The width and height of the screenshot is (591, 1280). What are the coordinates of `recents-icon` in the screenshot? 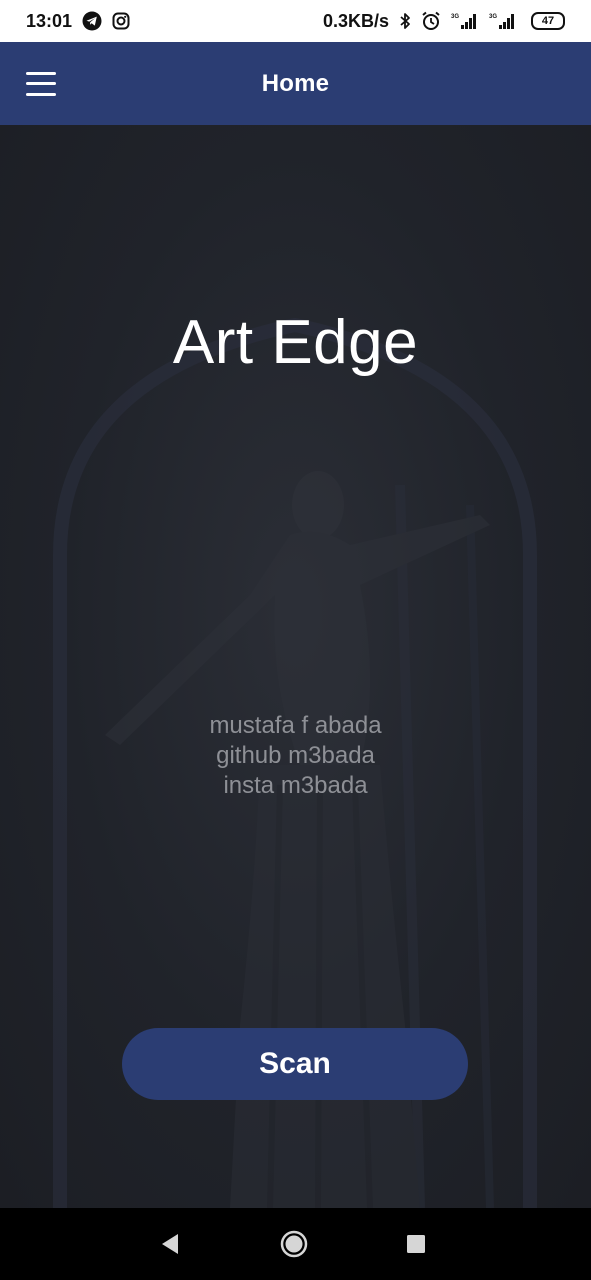 It's located at (416, 1244).